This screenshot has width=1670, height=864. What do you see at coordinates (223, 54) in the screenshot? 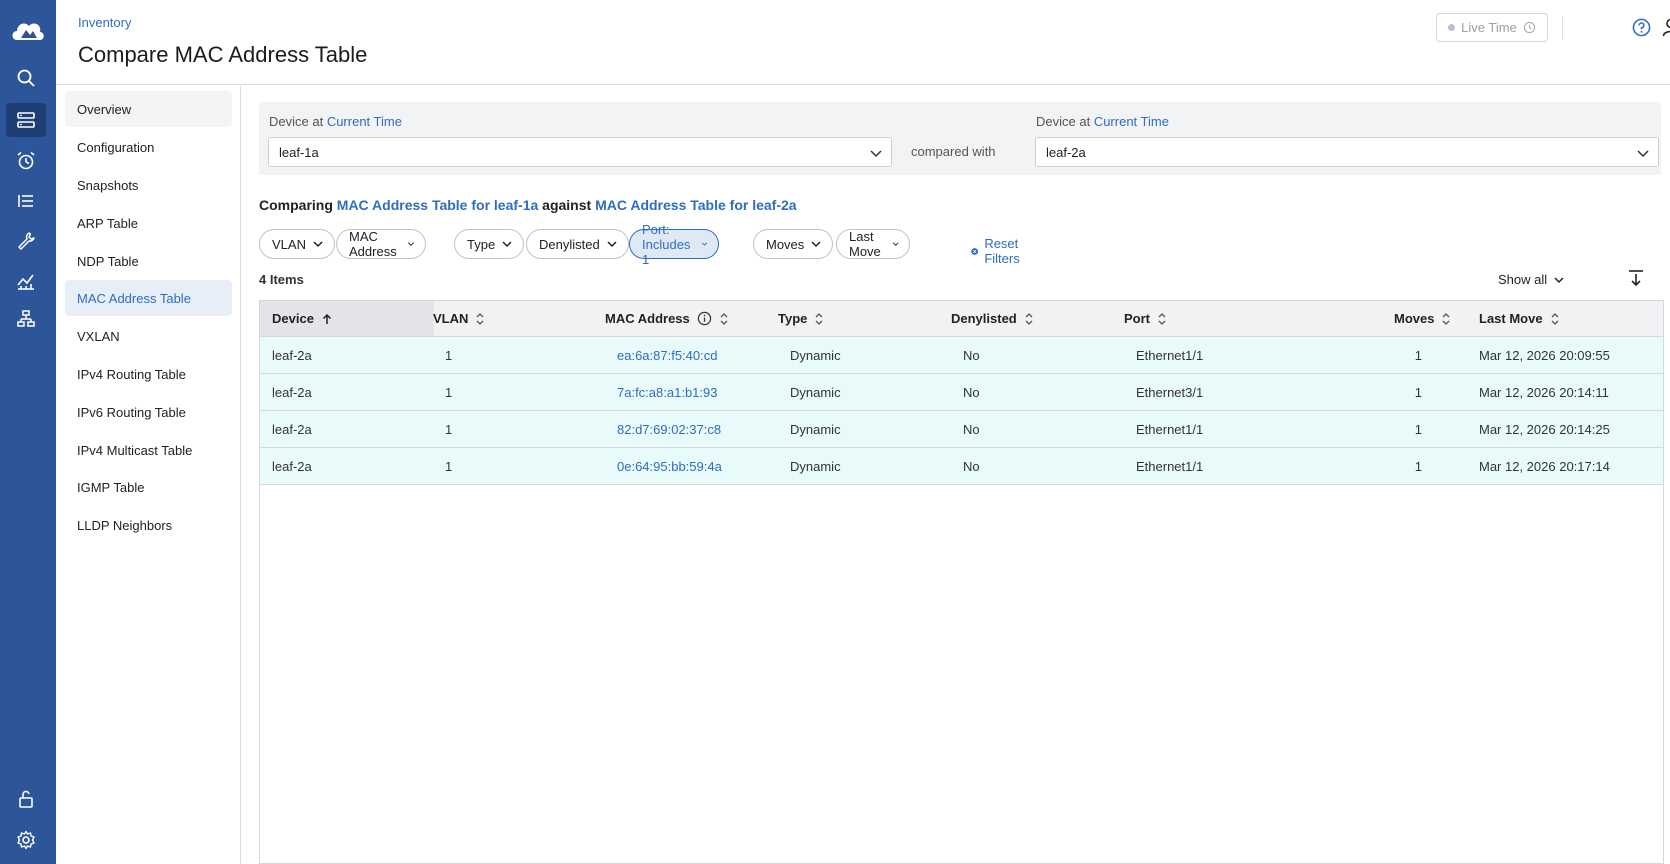
I see `page-title: Compare MAC Address Table` at bounding box center [223, 54].